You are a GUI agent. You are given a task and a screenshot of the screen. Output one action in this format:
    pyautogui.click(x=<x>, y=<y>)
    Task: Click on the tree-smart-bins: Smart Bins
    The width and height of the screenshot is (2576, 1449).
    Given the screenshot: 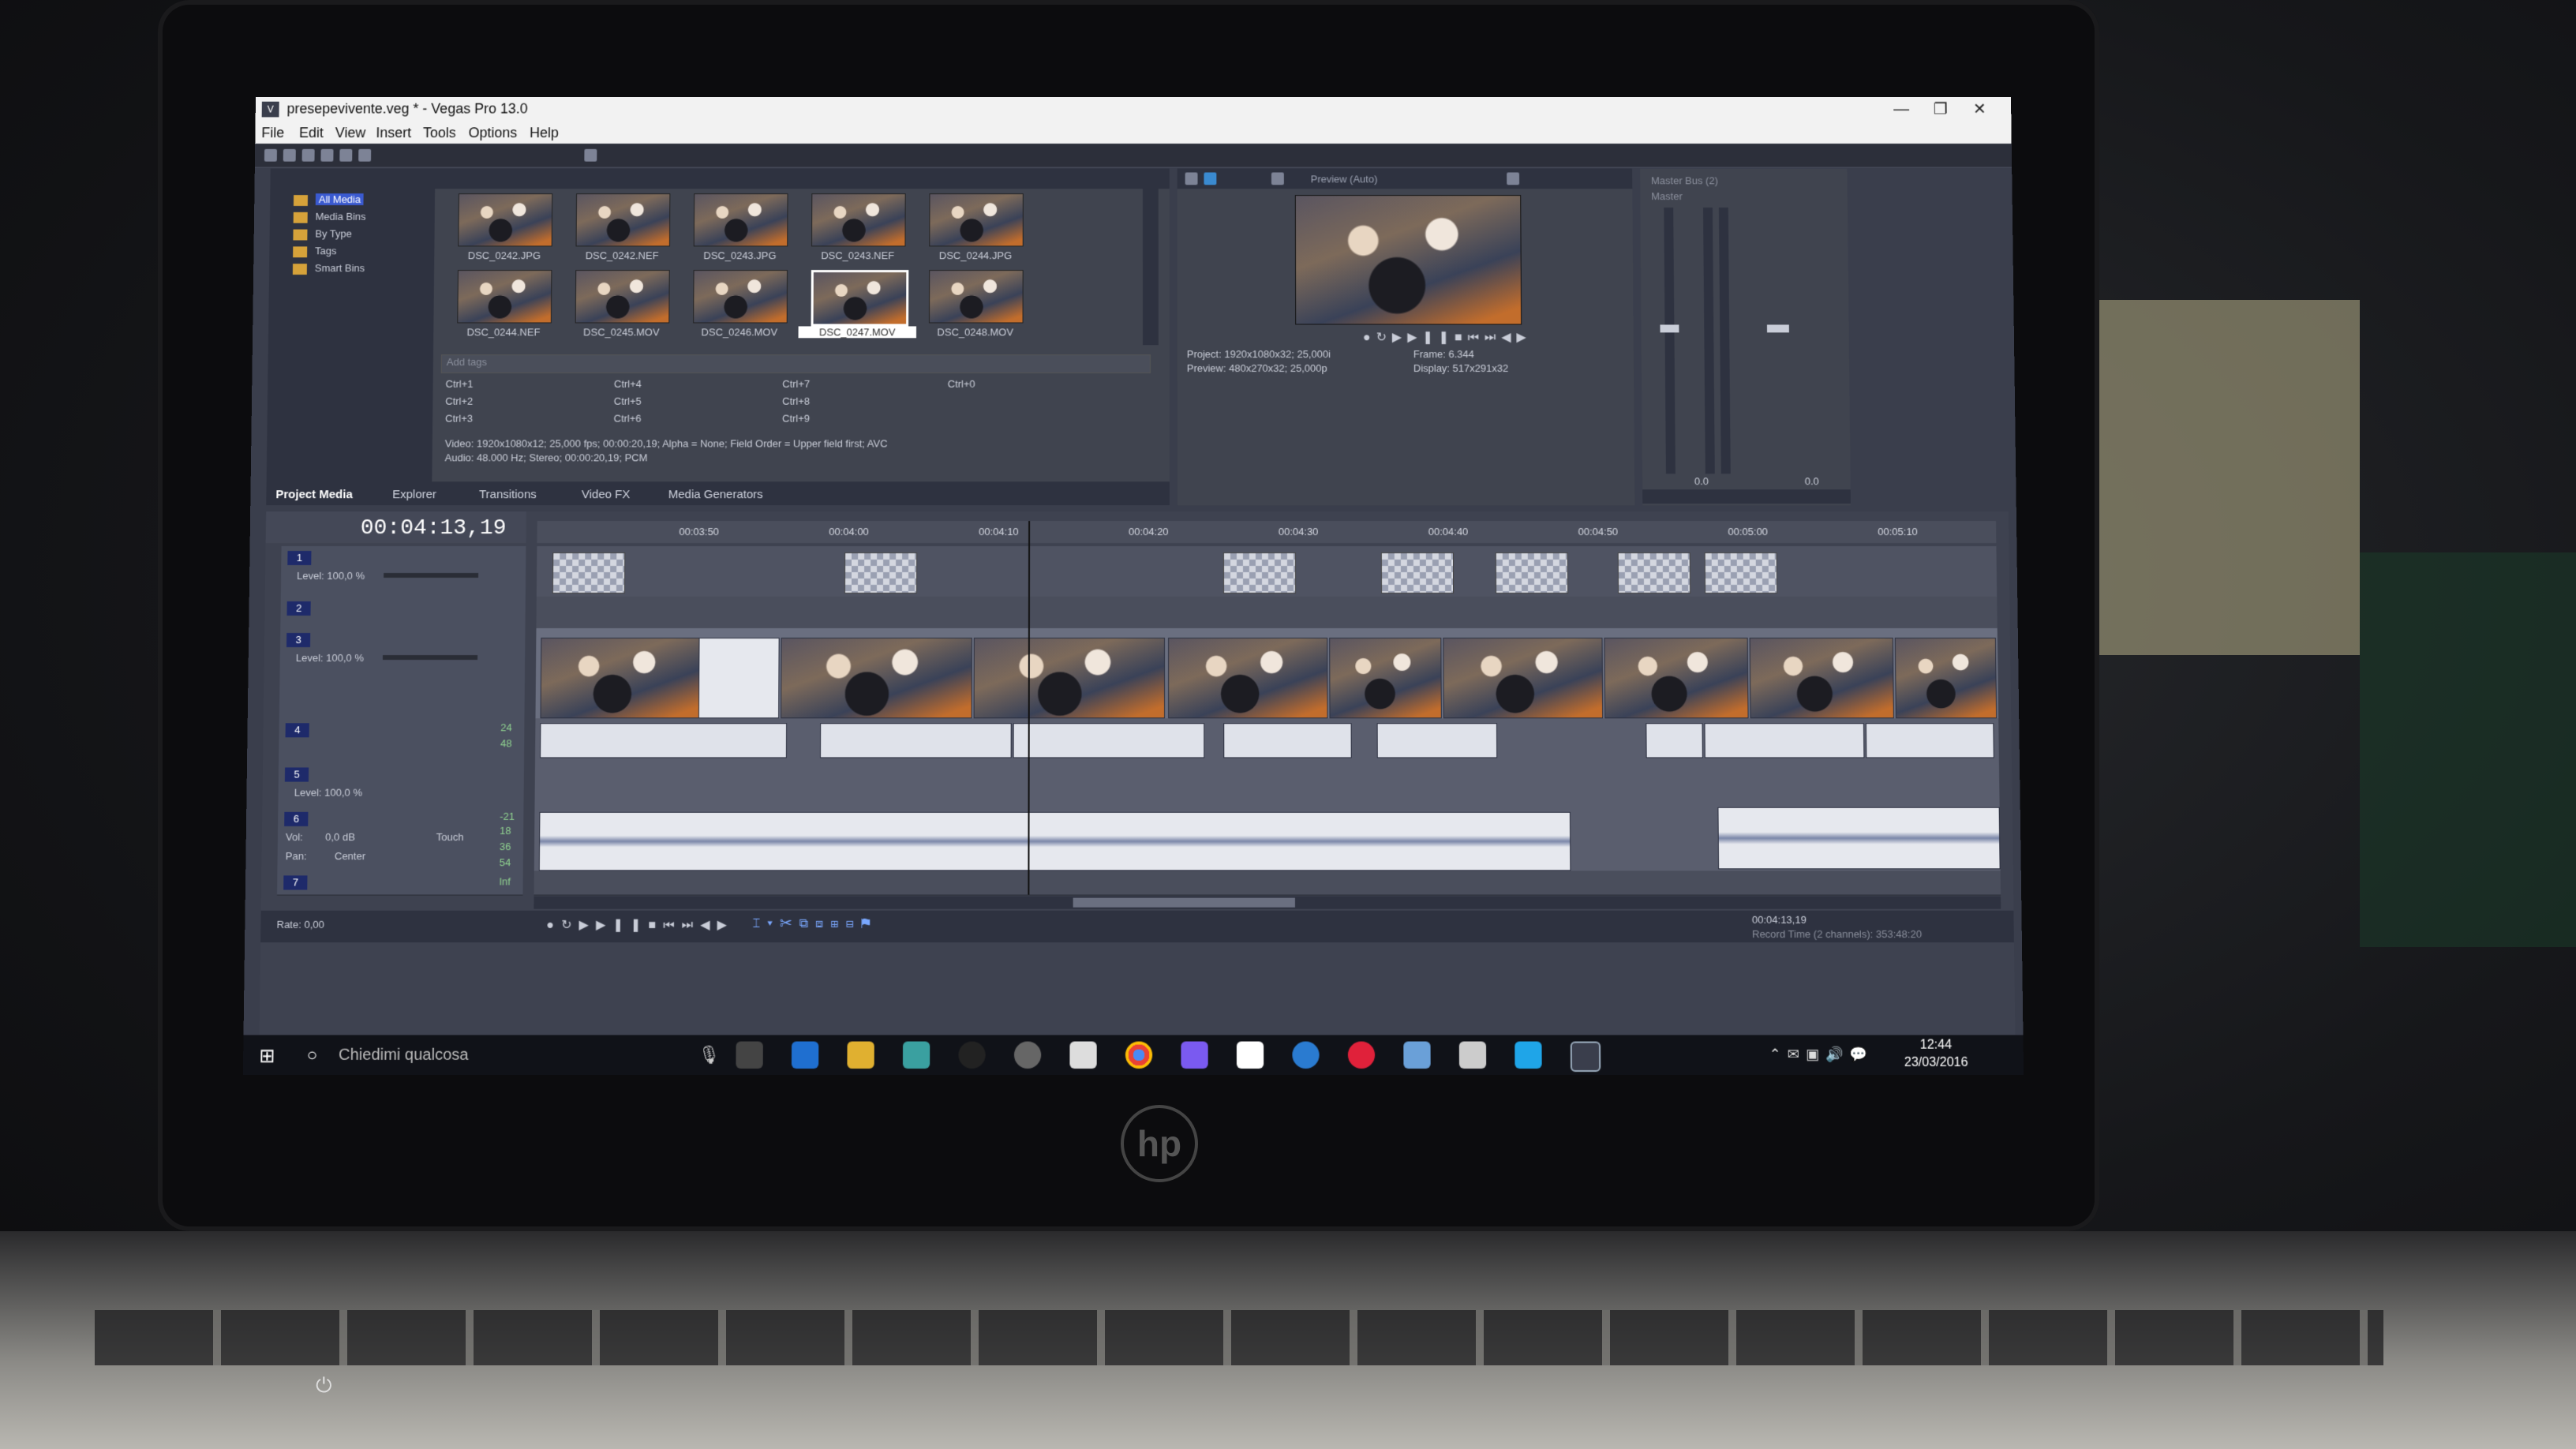 What is the action you would take?
    pyautogui.click(x=340, y=268)
    